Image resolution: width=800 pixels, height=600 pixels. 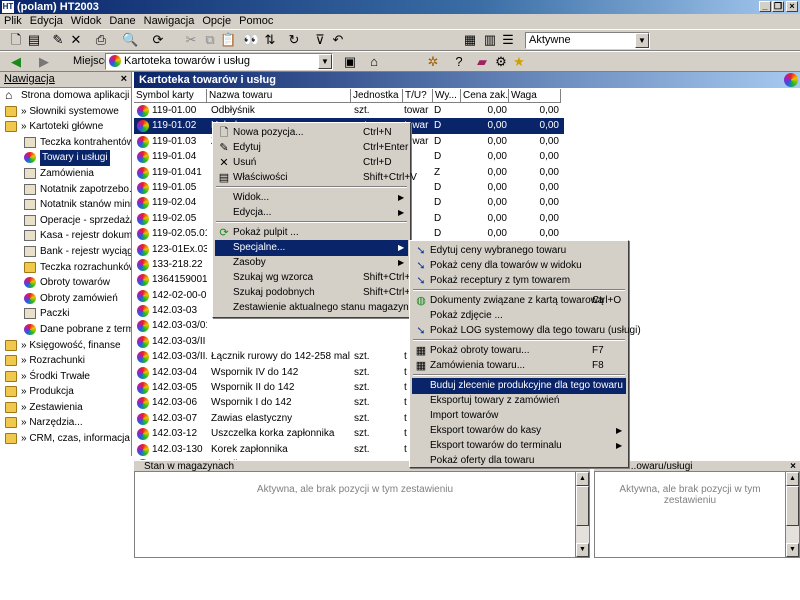 I want to click on back-arrow-icon: ◀, so click(x=16, y=62).